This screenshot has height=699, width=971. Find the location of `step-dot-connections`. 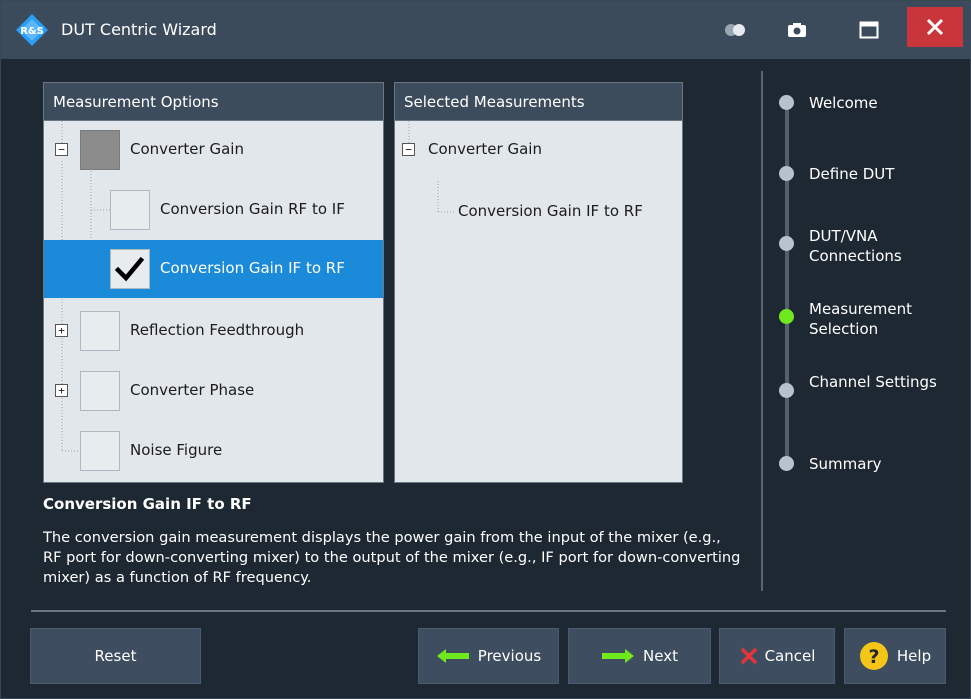

step-dot-connections is located at coordinates (786, 243).